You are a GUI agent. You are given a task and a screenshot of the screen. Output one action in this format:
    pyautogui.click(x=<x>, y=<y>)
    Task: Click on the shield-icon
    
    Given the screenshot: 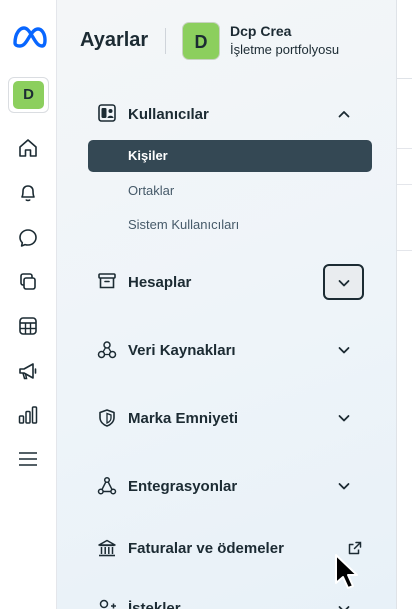 What is the action you would take?
    pyautogui.click(x=107, y=418)
    